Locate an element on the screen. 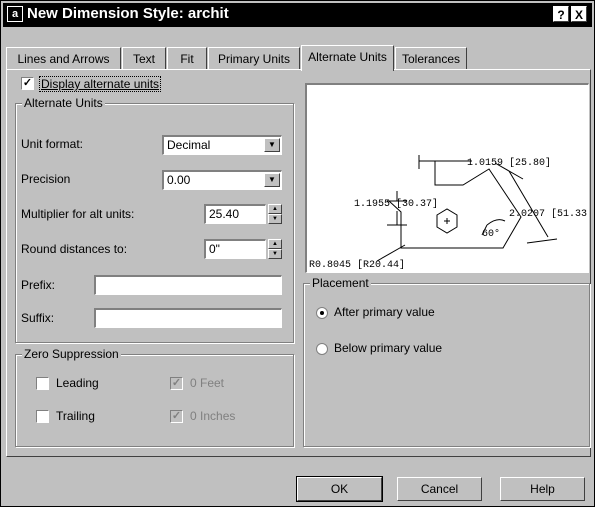 This screenshot has height=507, width=595. inches-checkbox: ✓ is located at coordinates (176, 416).